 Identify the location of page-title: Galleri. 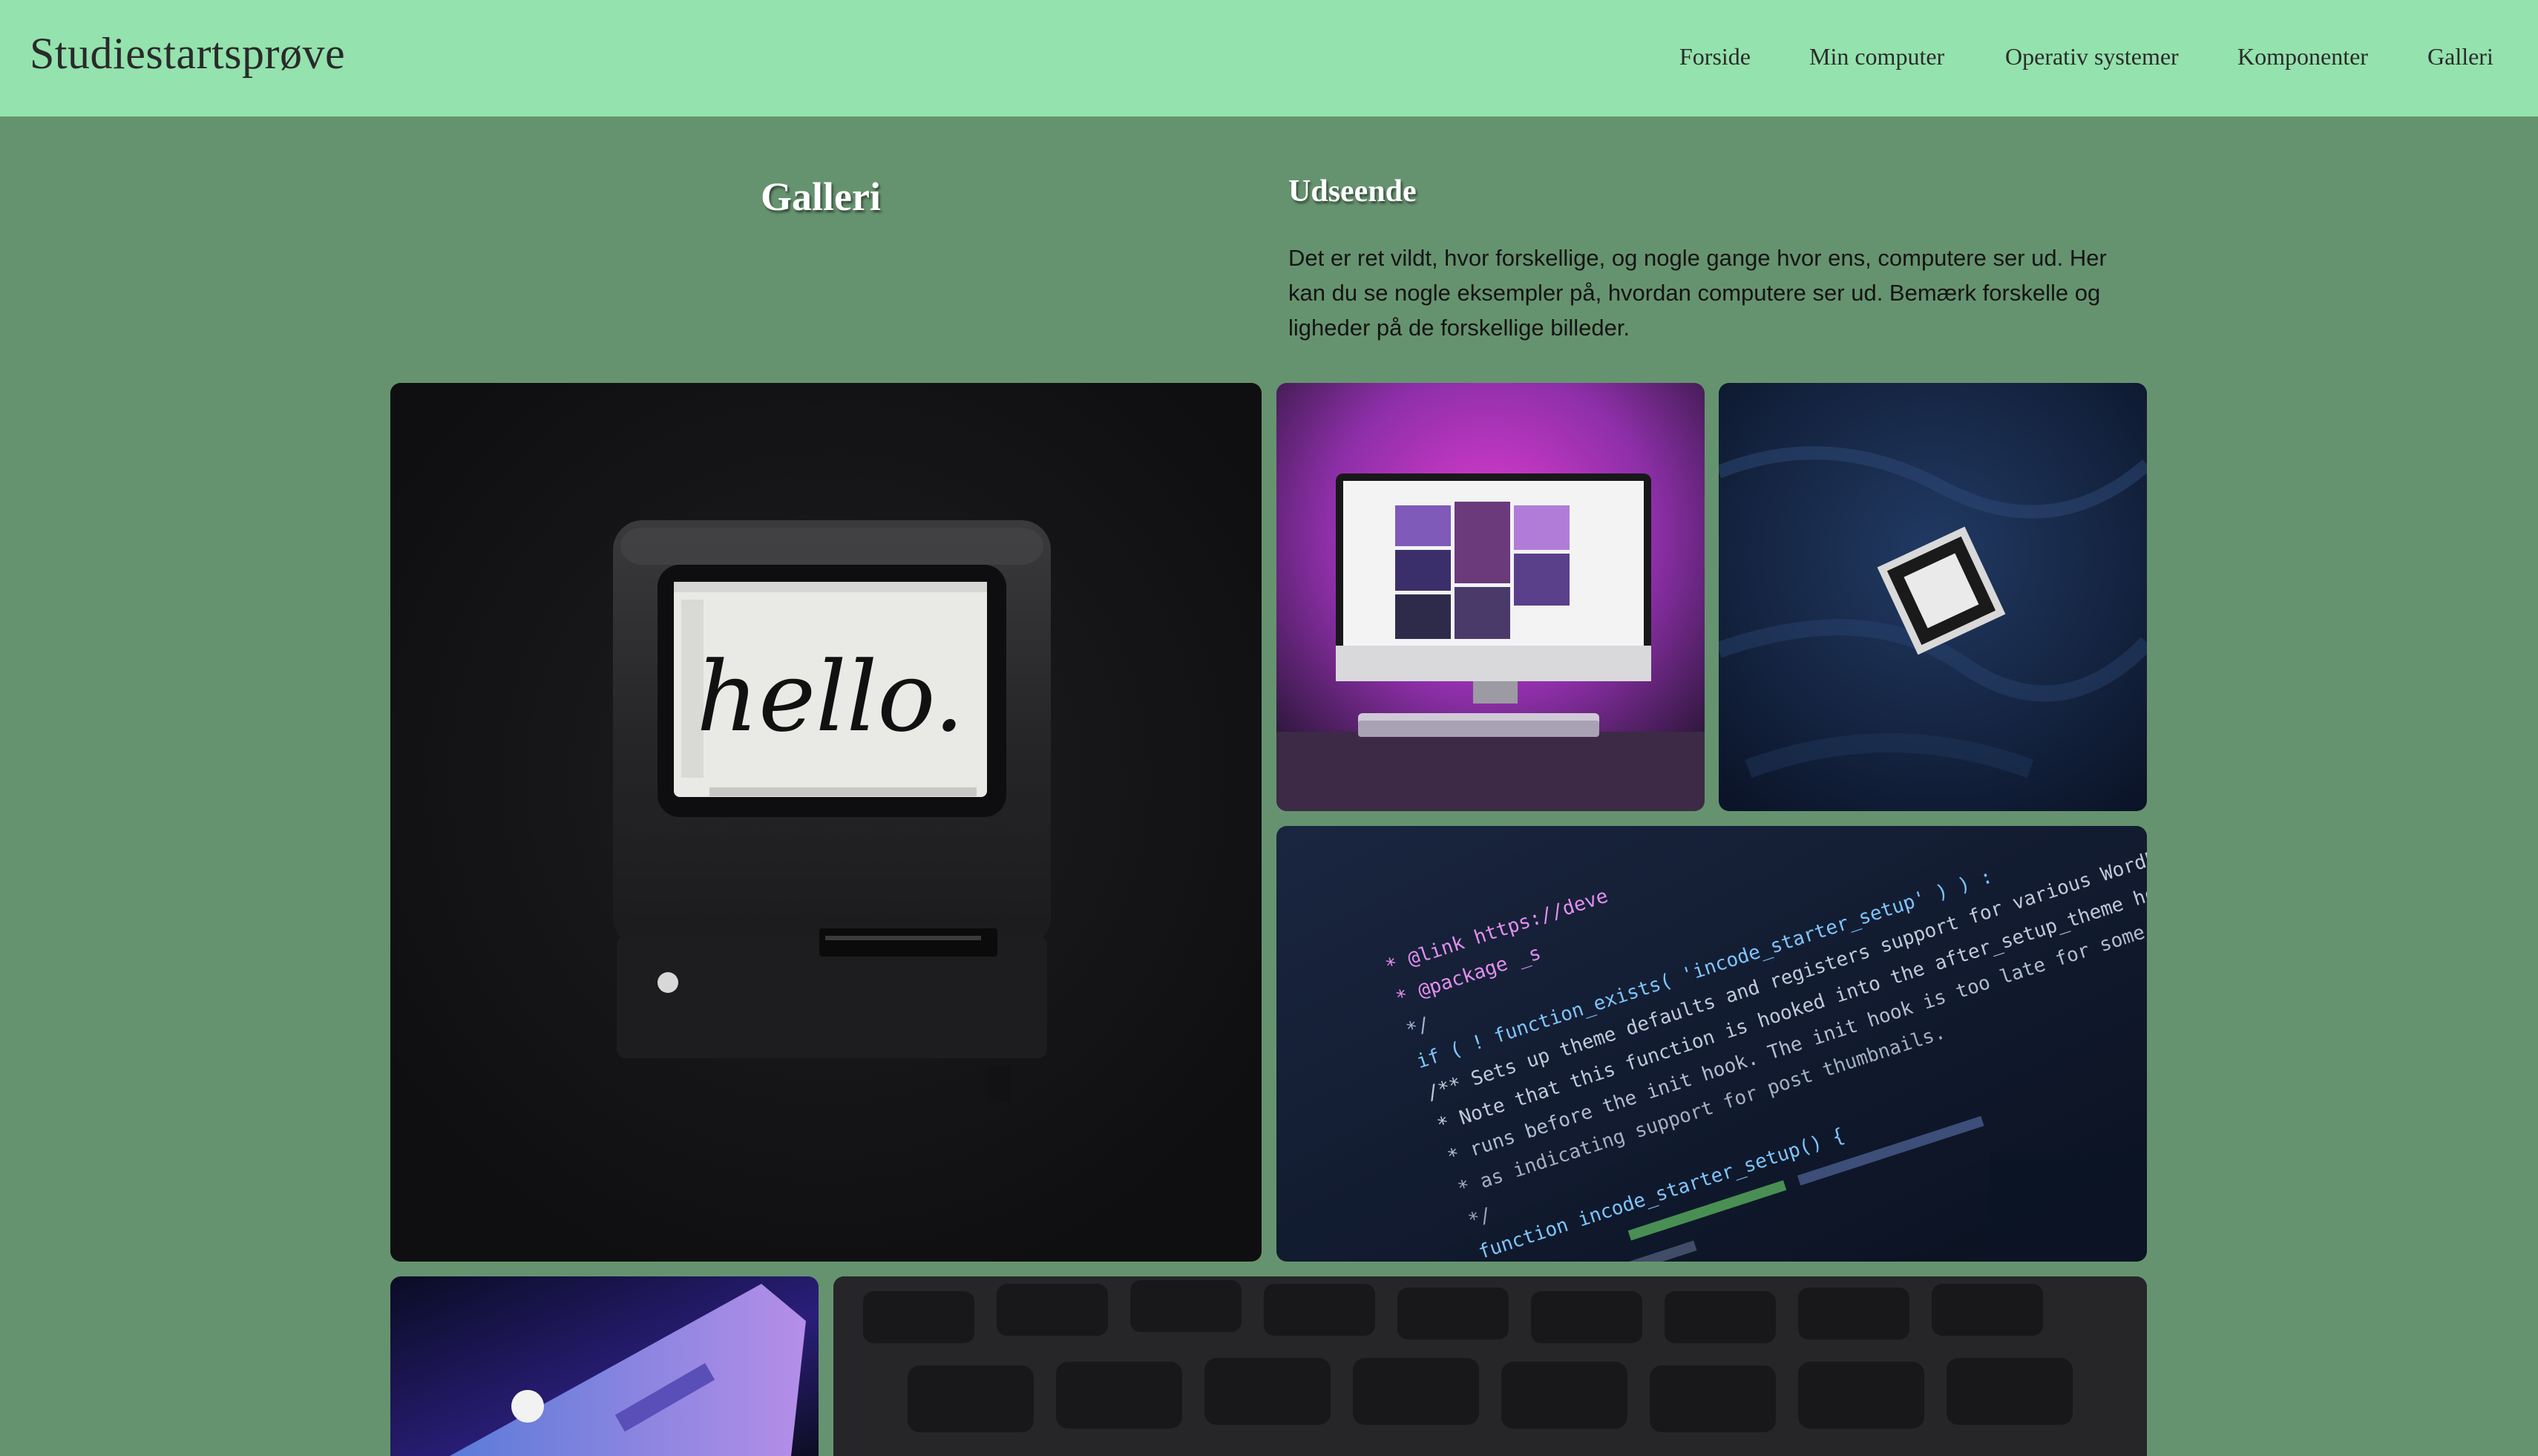
(821, 196).